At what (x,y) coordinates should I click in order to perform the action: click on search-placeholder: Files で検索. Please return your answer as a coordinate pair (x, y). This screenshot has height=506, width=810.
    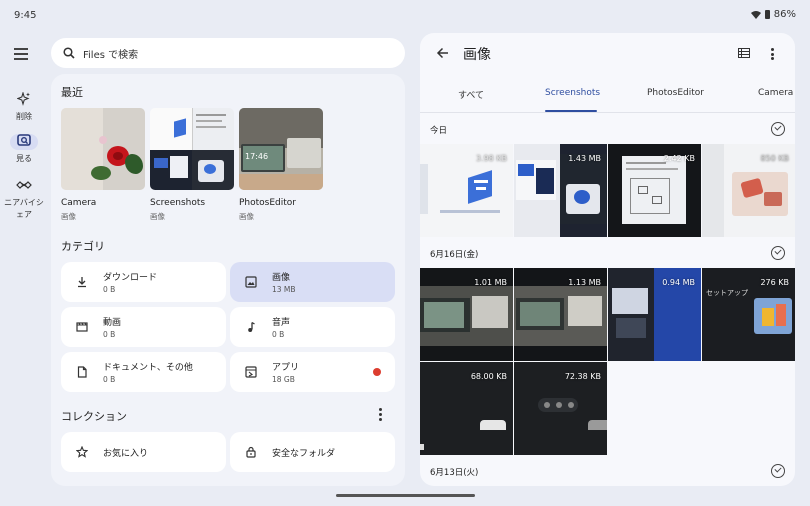
    Looking at the image, I should click on (111, 55).